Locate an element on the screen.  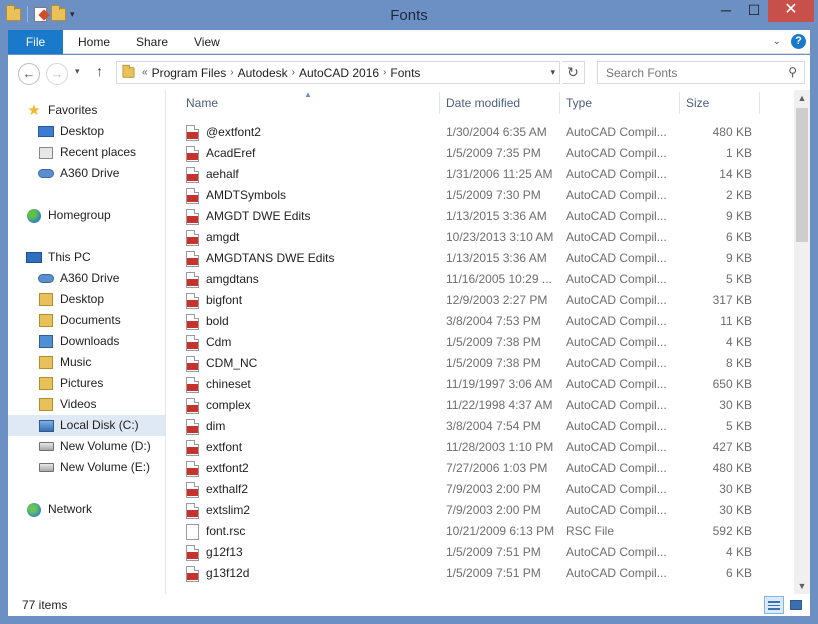
file-row: dim 3/8/2004 7:54 PM AutoCAD Compil... 5 KB is located at coordinates (483, 426).